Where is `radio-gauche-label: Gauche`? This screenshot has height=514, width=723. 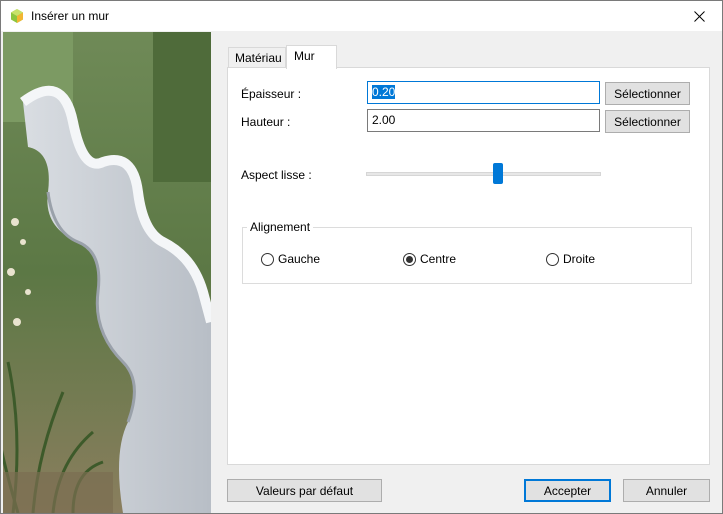
radio-gauche-label: Gauche is located at coordinates (299, 259).